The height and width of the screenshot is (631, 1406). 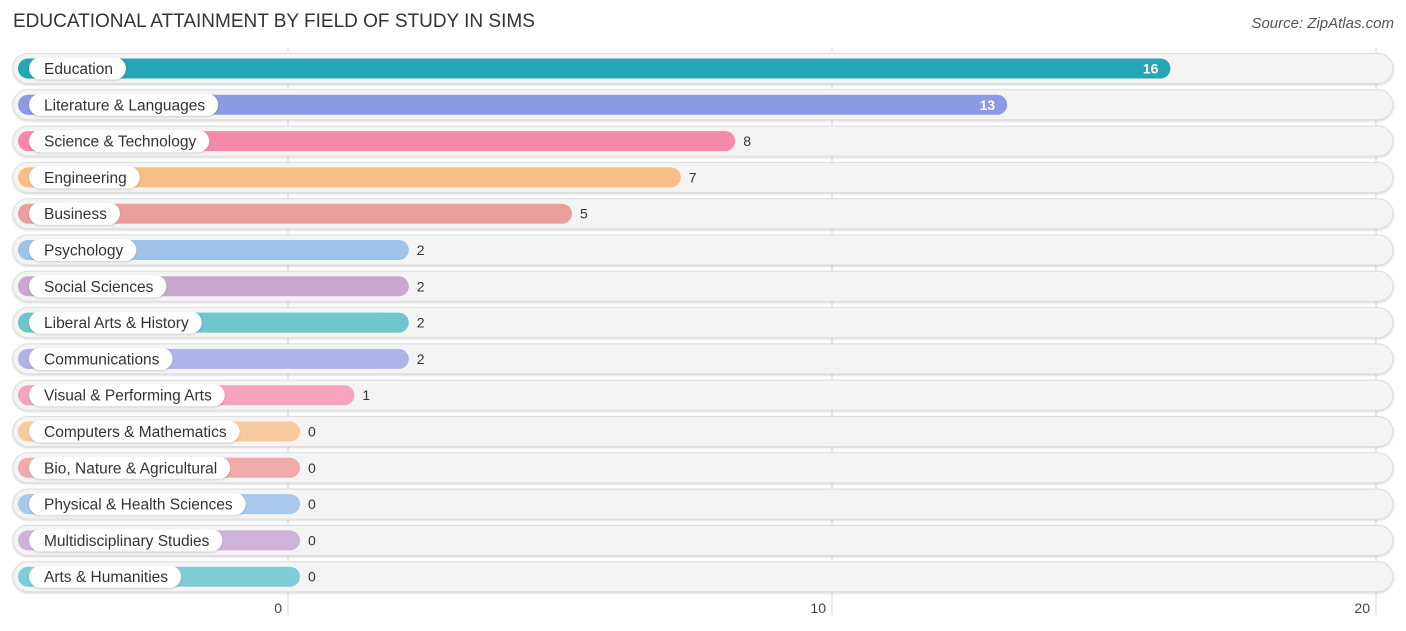 I want to click on category-label: Psychology, so click(x=84, y=251).